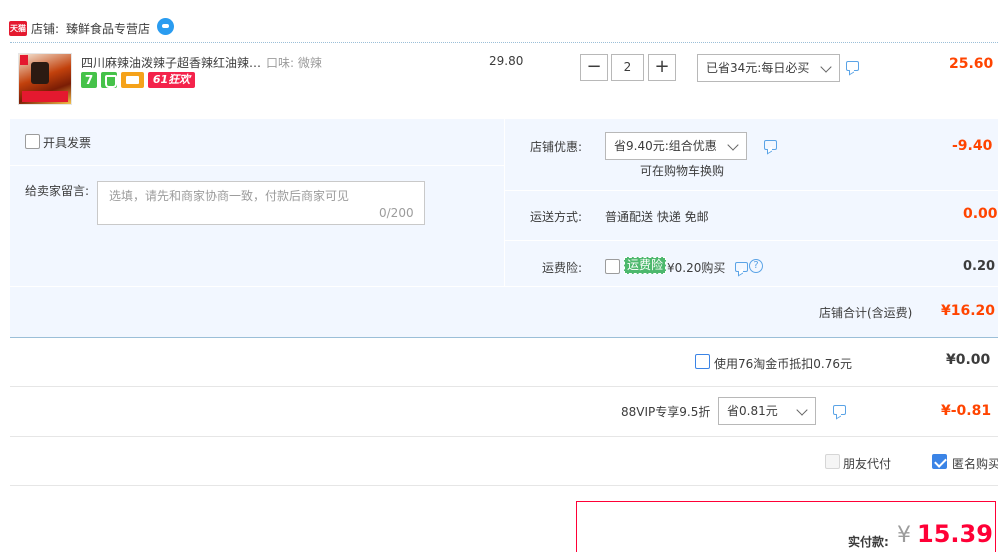  I want to click on store-divider, so click(504, 42).